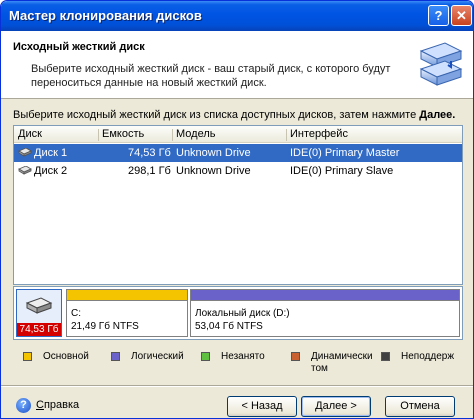 The height and width of the screenshot is (419, 474). Describe the element at coordinates (428, 356) in the screenshot. I see `legend-label: Неподдерж` at that location.